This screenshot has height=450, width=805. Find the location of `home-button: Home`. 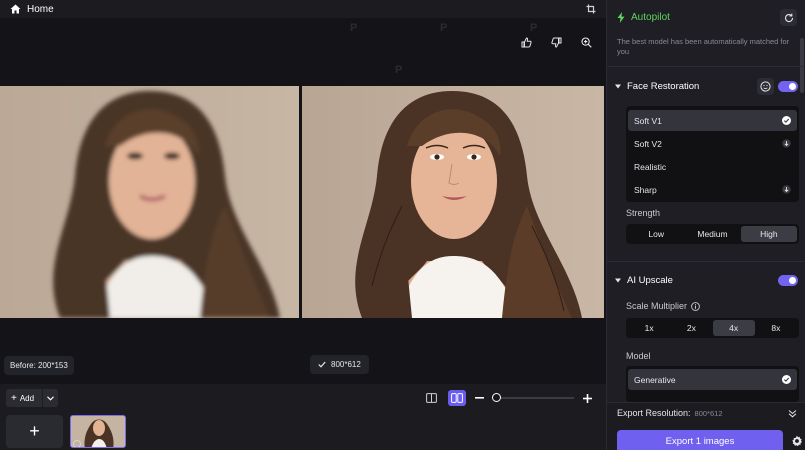

home-button: Home is located at coordinates (27, 9).